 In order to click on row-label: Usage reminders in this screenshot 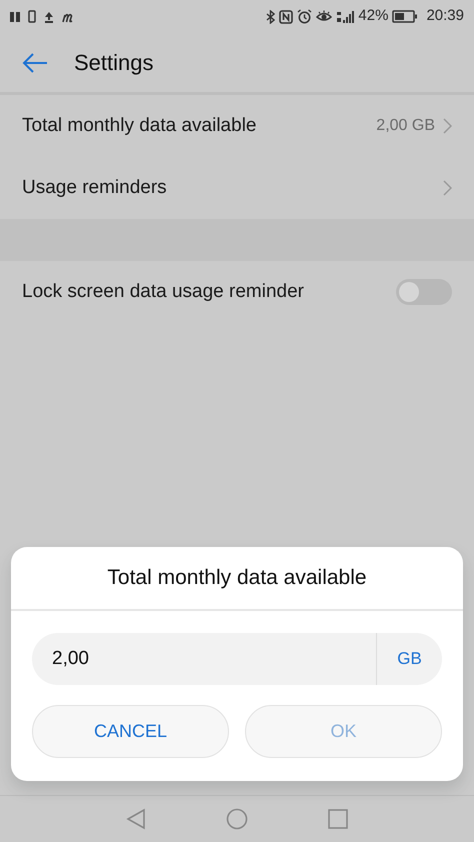, I will do `click(95, 188)`.